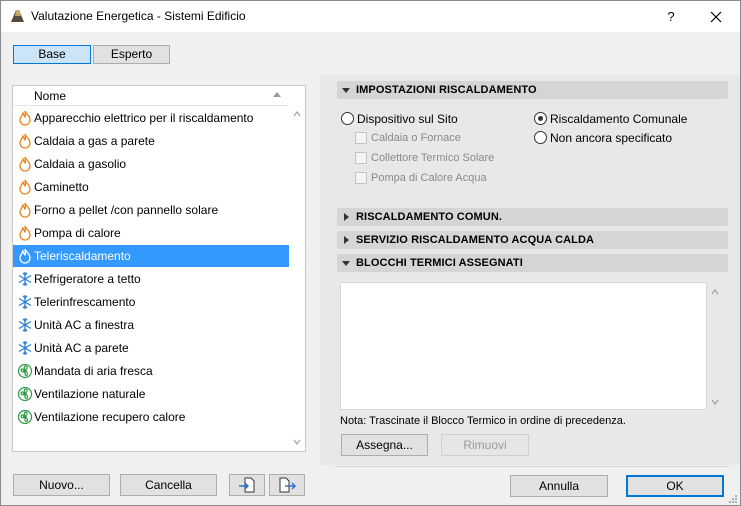 The height and width of the screenshot is (506, 741). Describe the element at coordinates (532, 217) in the screenshot. I see `section-district-heating: RISCALDAMENTO COMUN.` at that location.